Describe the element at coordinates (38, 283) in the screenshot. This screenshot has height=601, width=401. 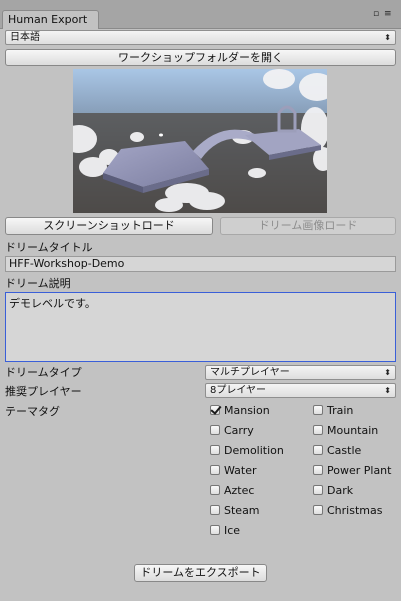
I see `dream-description-label: ドリーム説明` at that location.